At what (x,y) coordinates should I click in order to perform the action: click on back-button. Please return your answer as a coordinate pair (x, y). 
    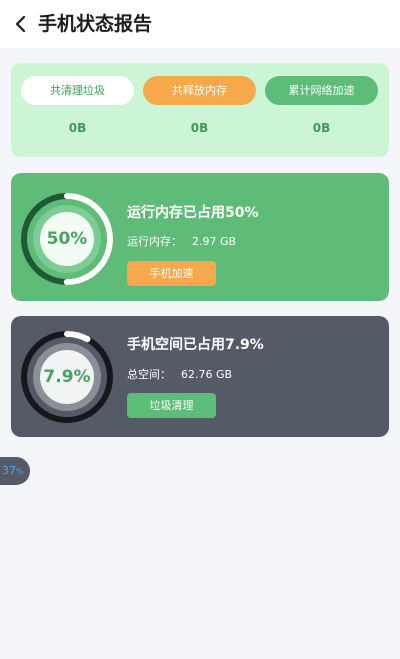
    Looking at the image, I should click on (21, 24).